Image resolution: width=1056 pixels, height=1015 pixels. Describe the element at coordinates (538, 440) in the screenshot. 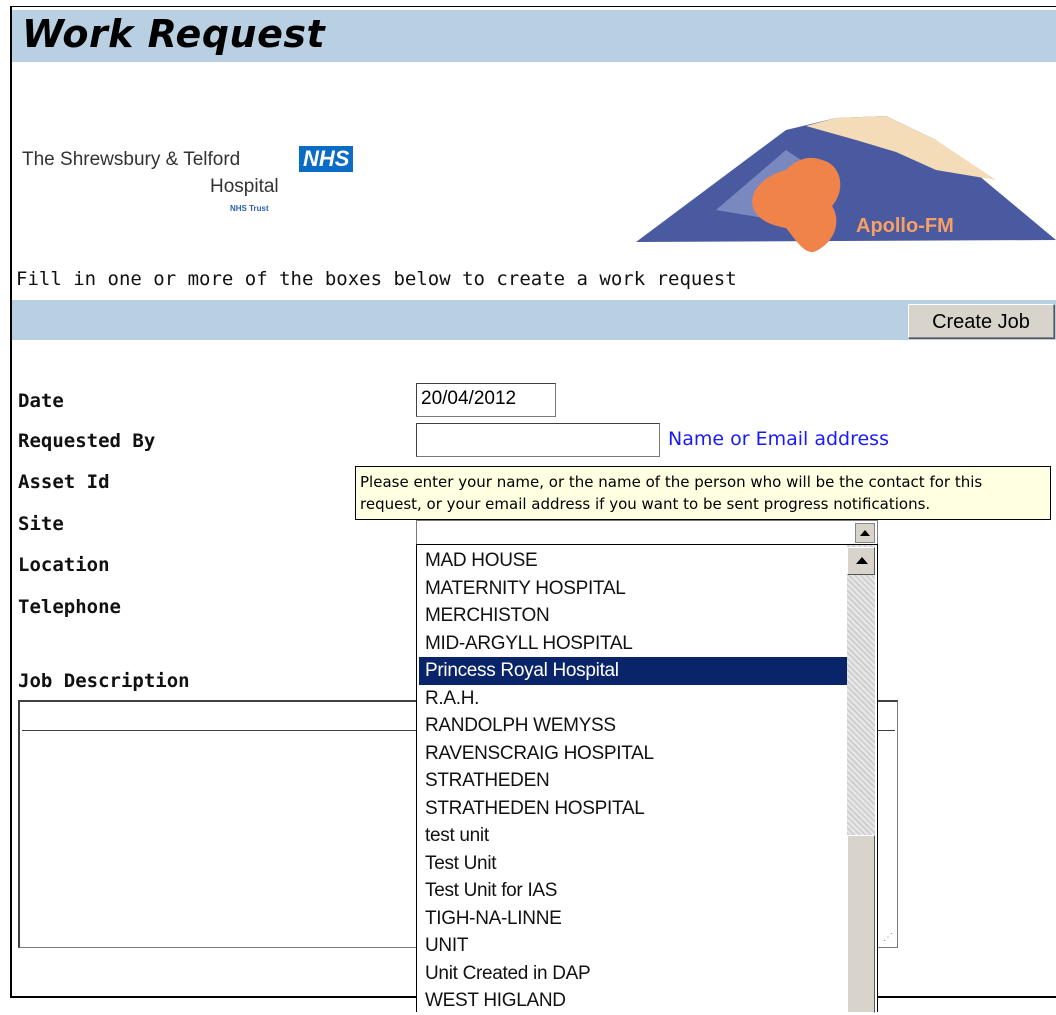

I see `requested-by-field` at that location.